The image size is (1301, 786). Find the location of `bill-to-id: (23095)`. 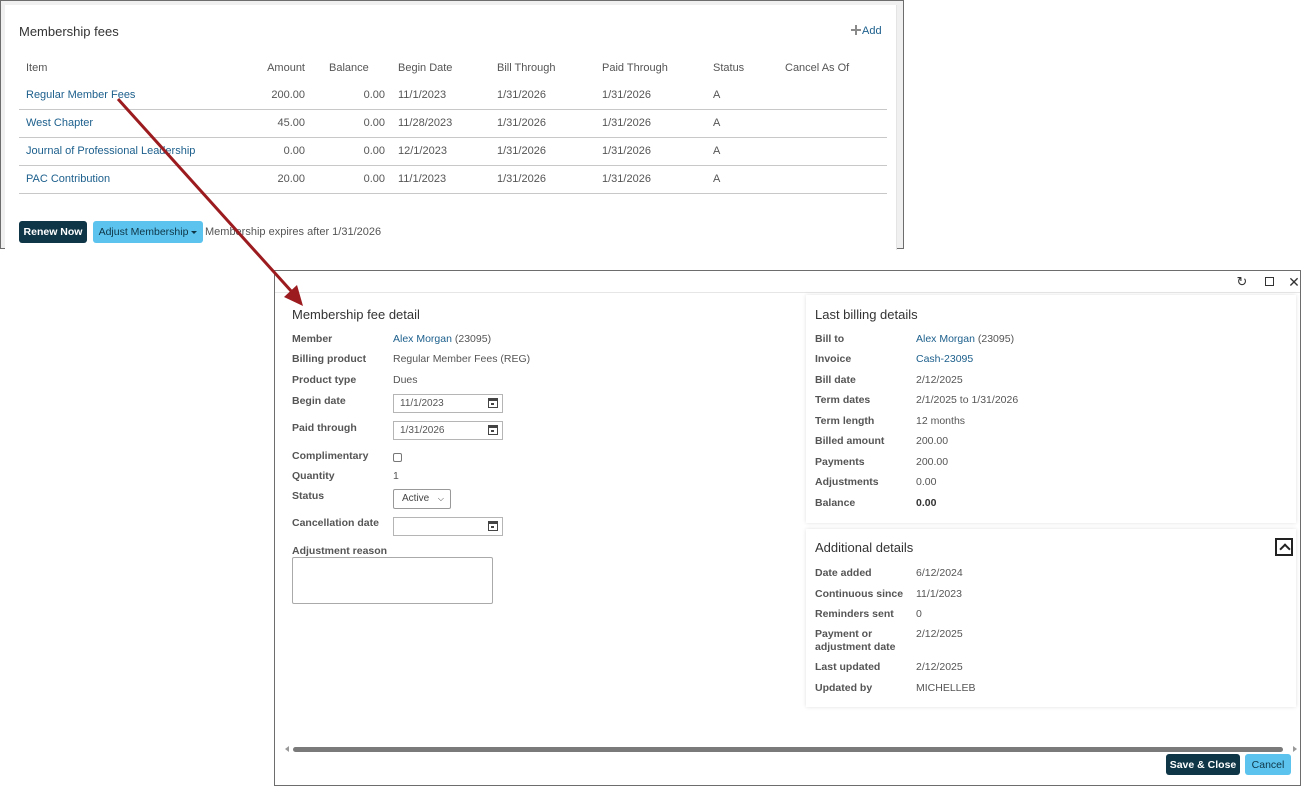

bill-to-id: (23095) is located at coordinates (996, 339).